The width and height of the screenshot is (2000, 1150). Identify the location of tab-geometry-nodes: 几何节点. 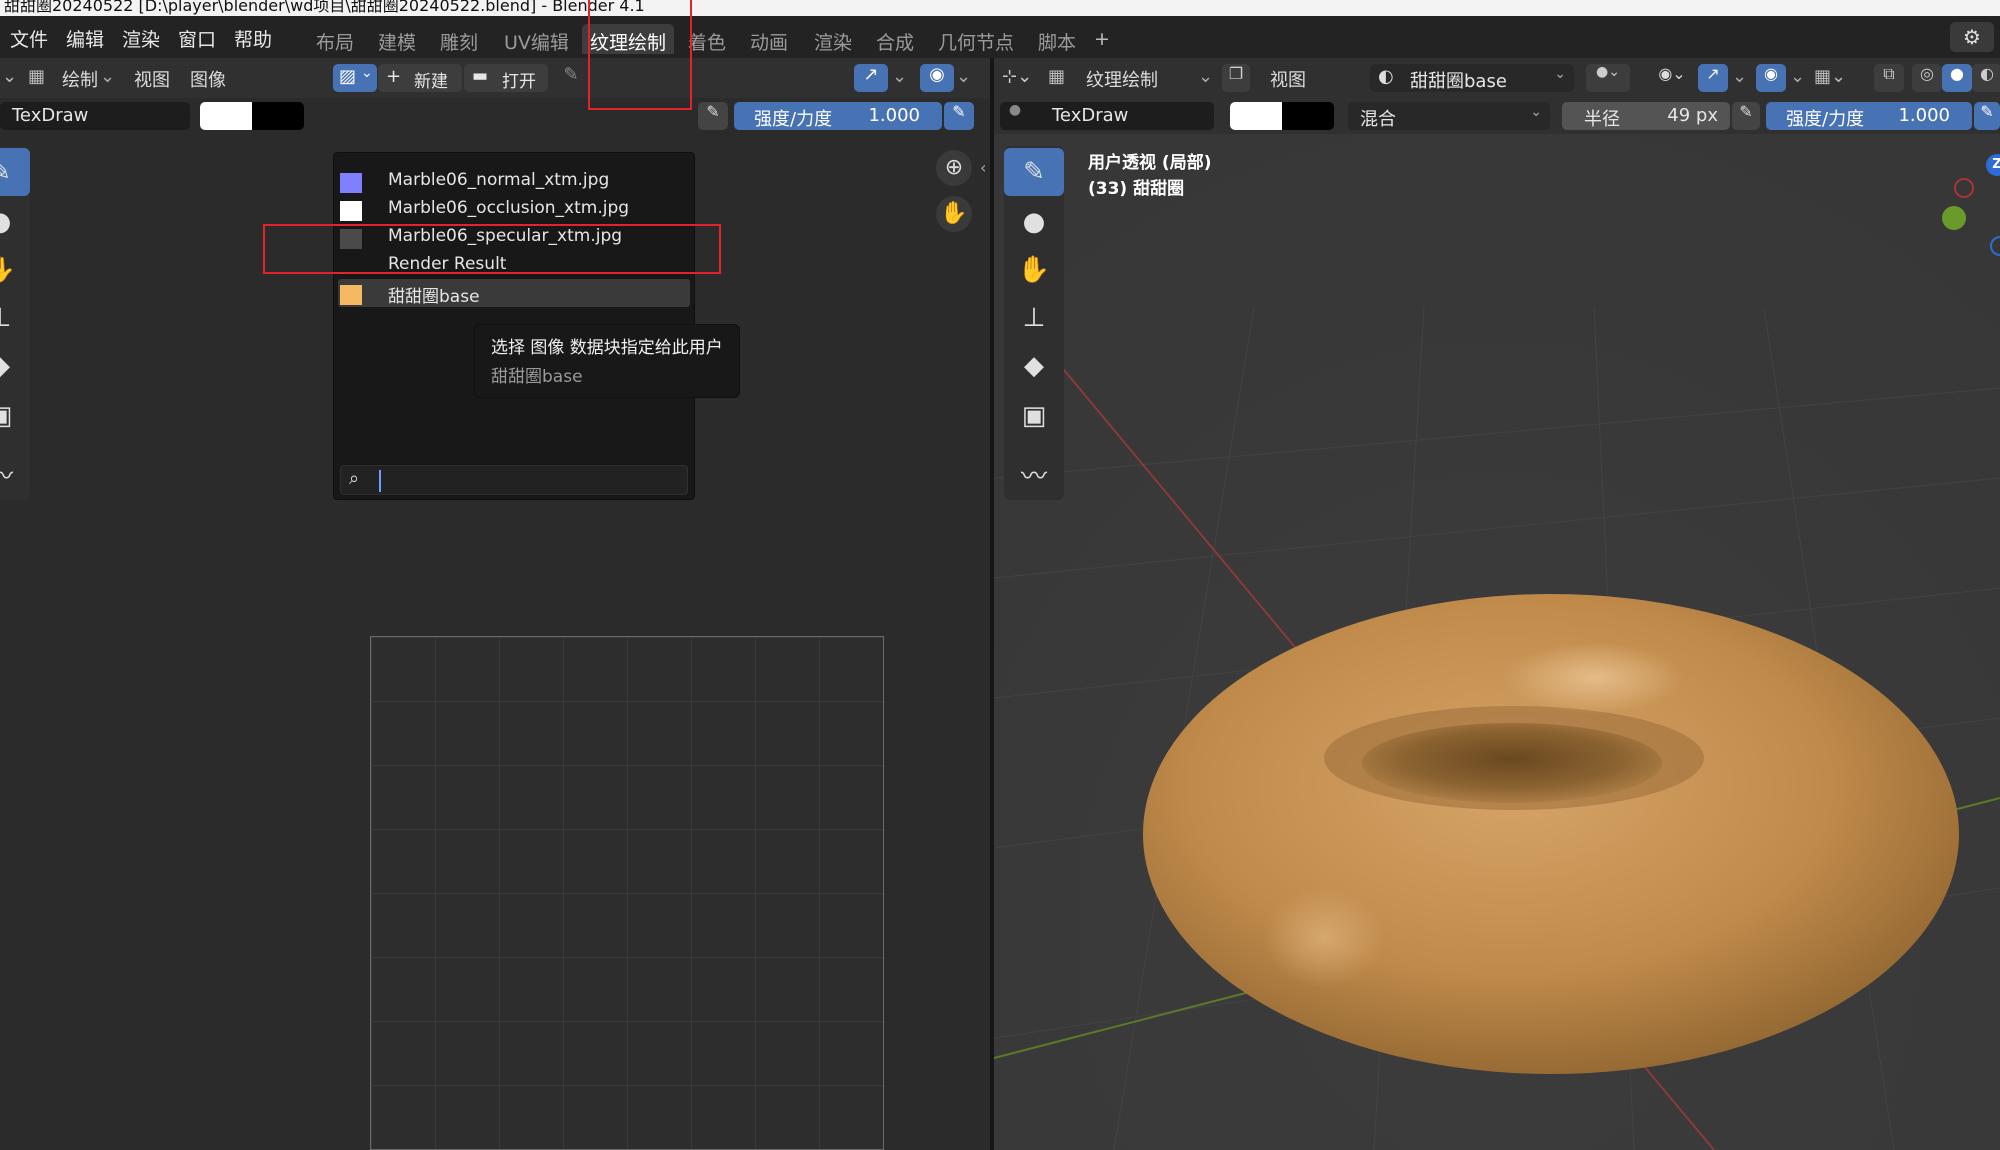
(976, 39).